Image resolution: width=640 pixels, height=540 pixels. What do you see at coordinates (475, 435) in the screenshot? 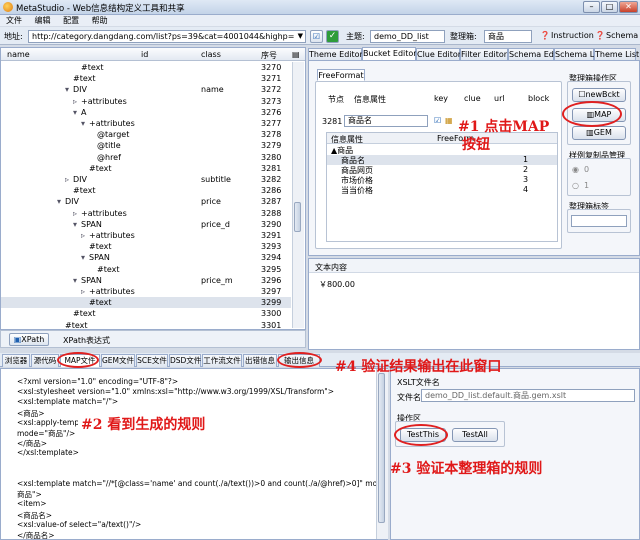
I see `test-all-button: TestAll` at bounding box center [475, 435].